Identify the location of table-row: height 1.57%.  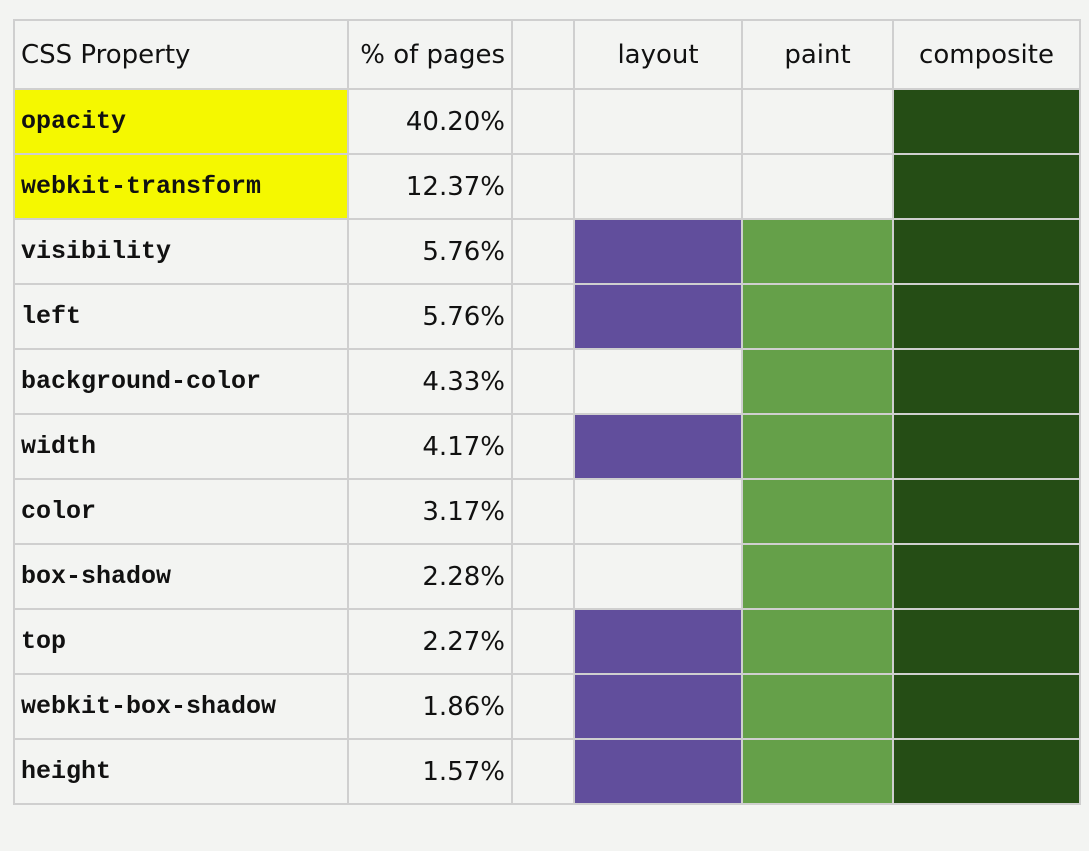
(547, 771).